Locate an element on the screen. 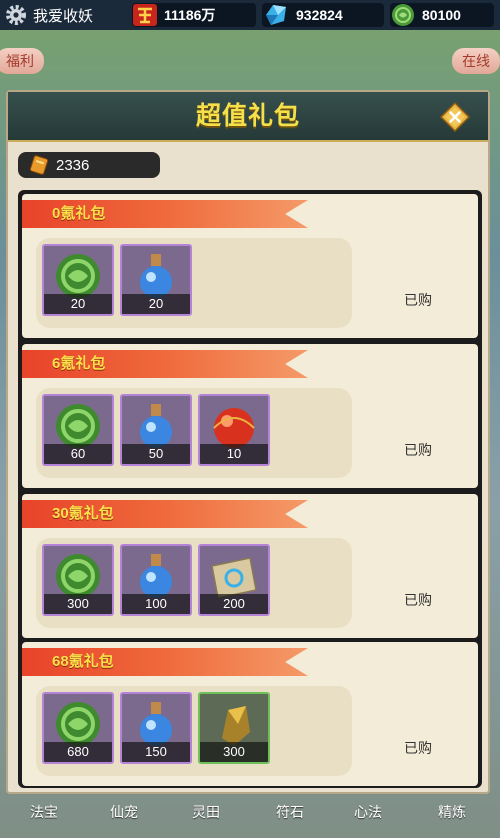 Image resolution: width=500 pixels, height=838 pixels. pack-items: 60 50 10 is located at coordinates (194, 433).